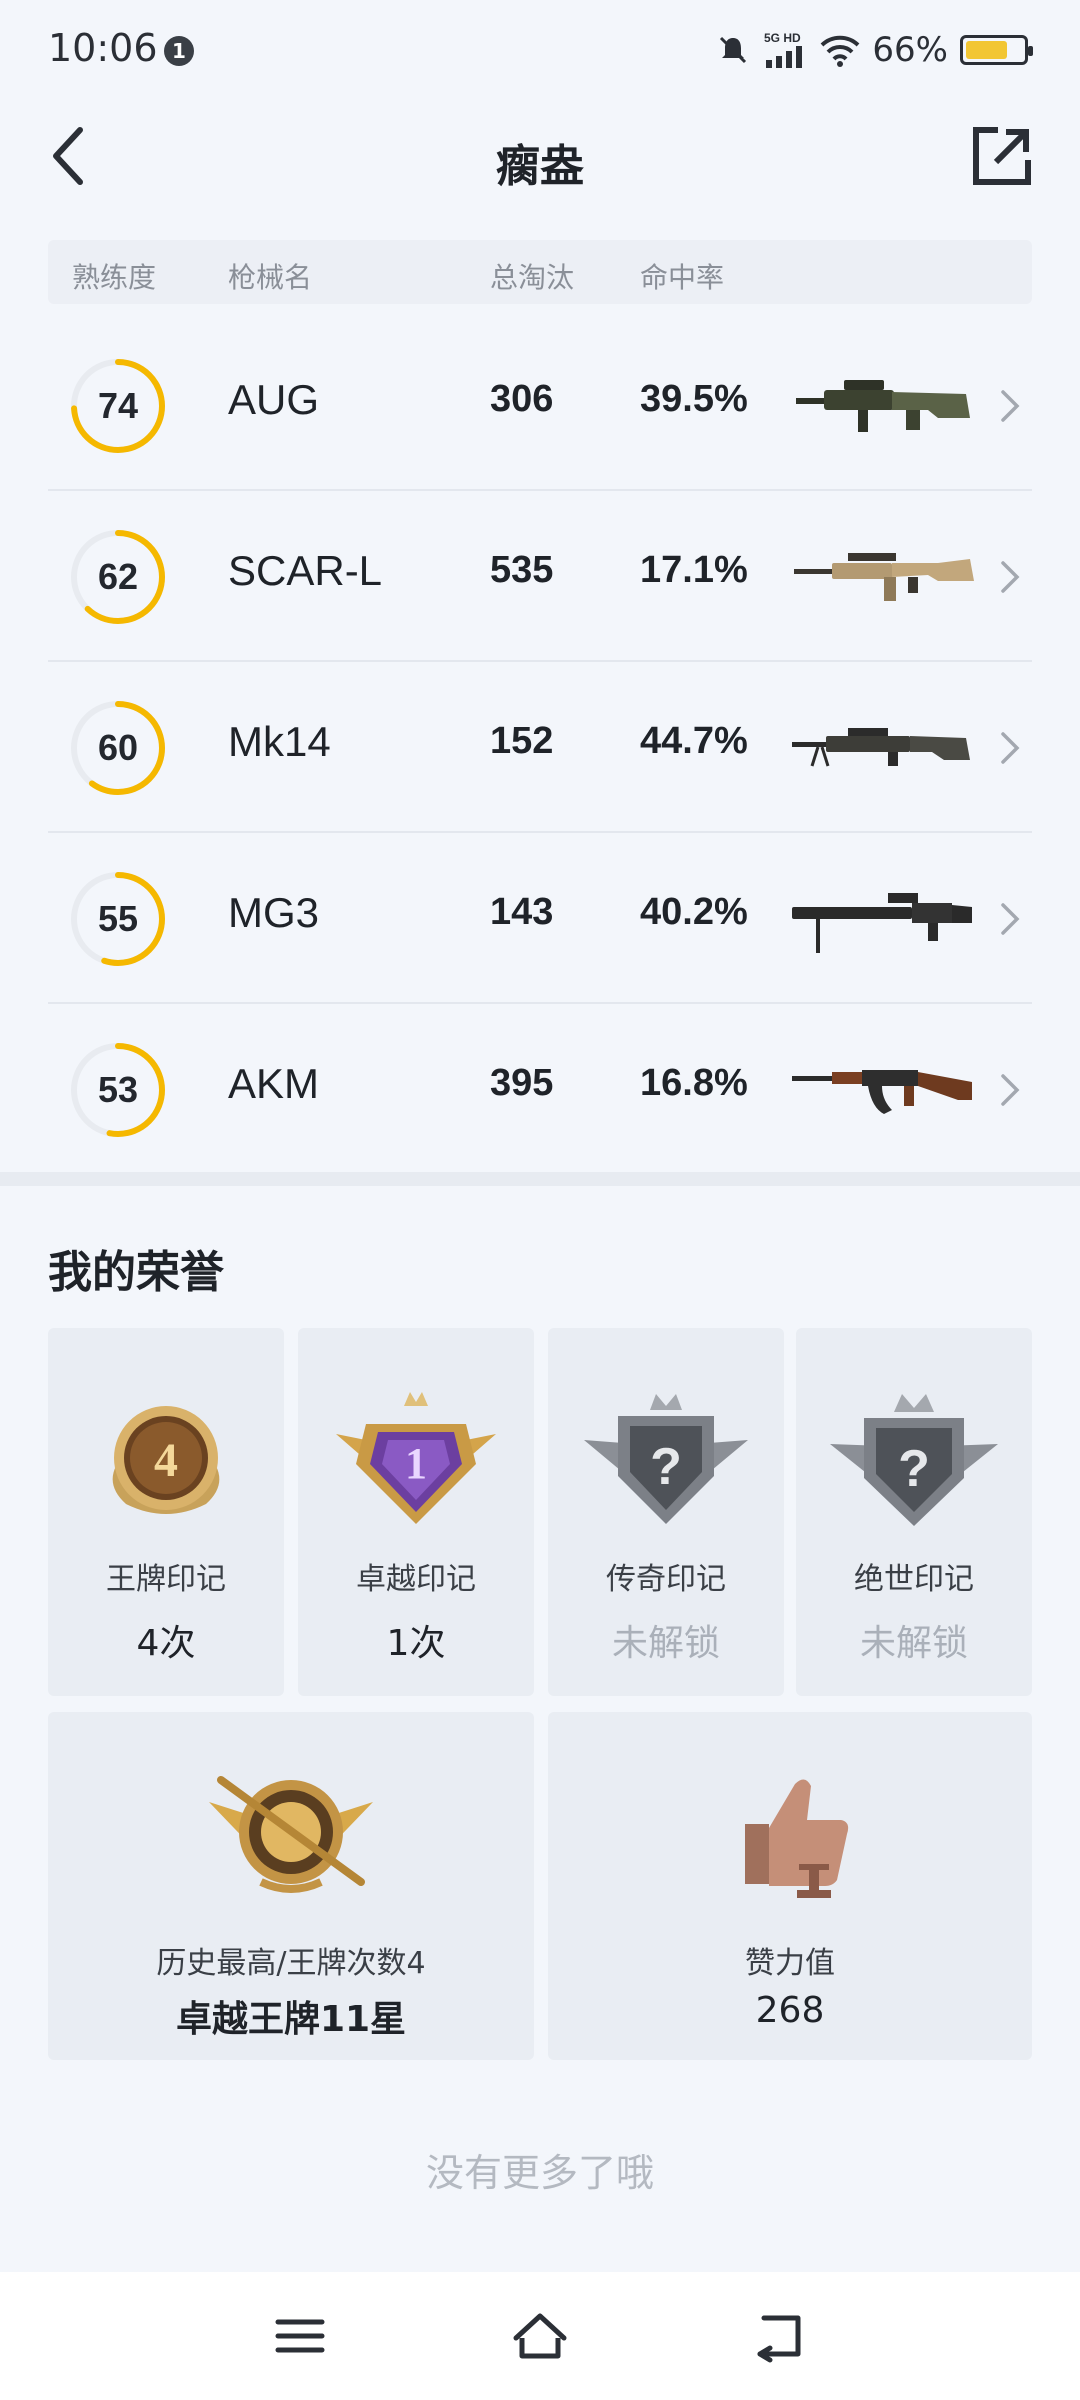 This screenshot has height=2400, width=1080. What do you see at coordinates (540, 166) in the screenshot?
I see `page-title: 瘸盎` at bounding box center [540, 166].